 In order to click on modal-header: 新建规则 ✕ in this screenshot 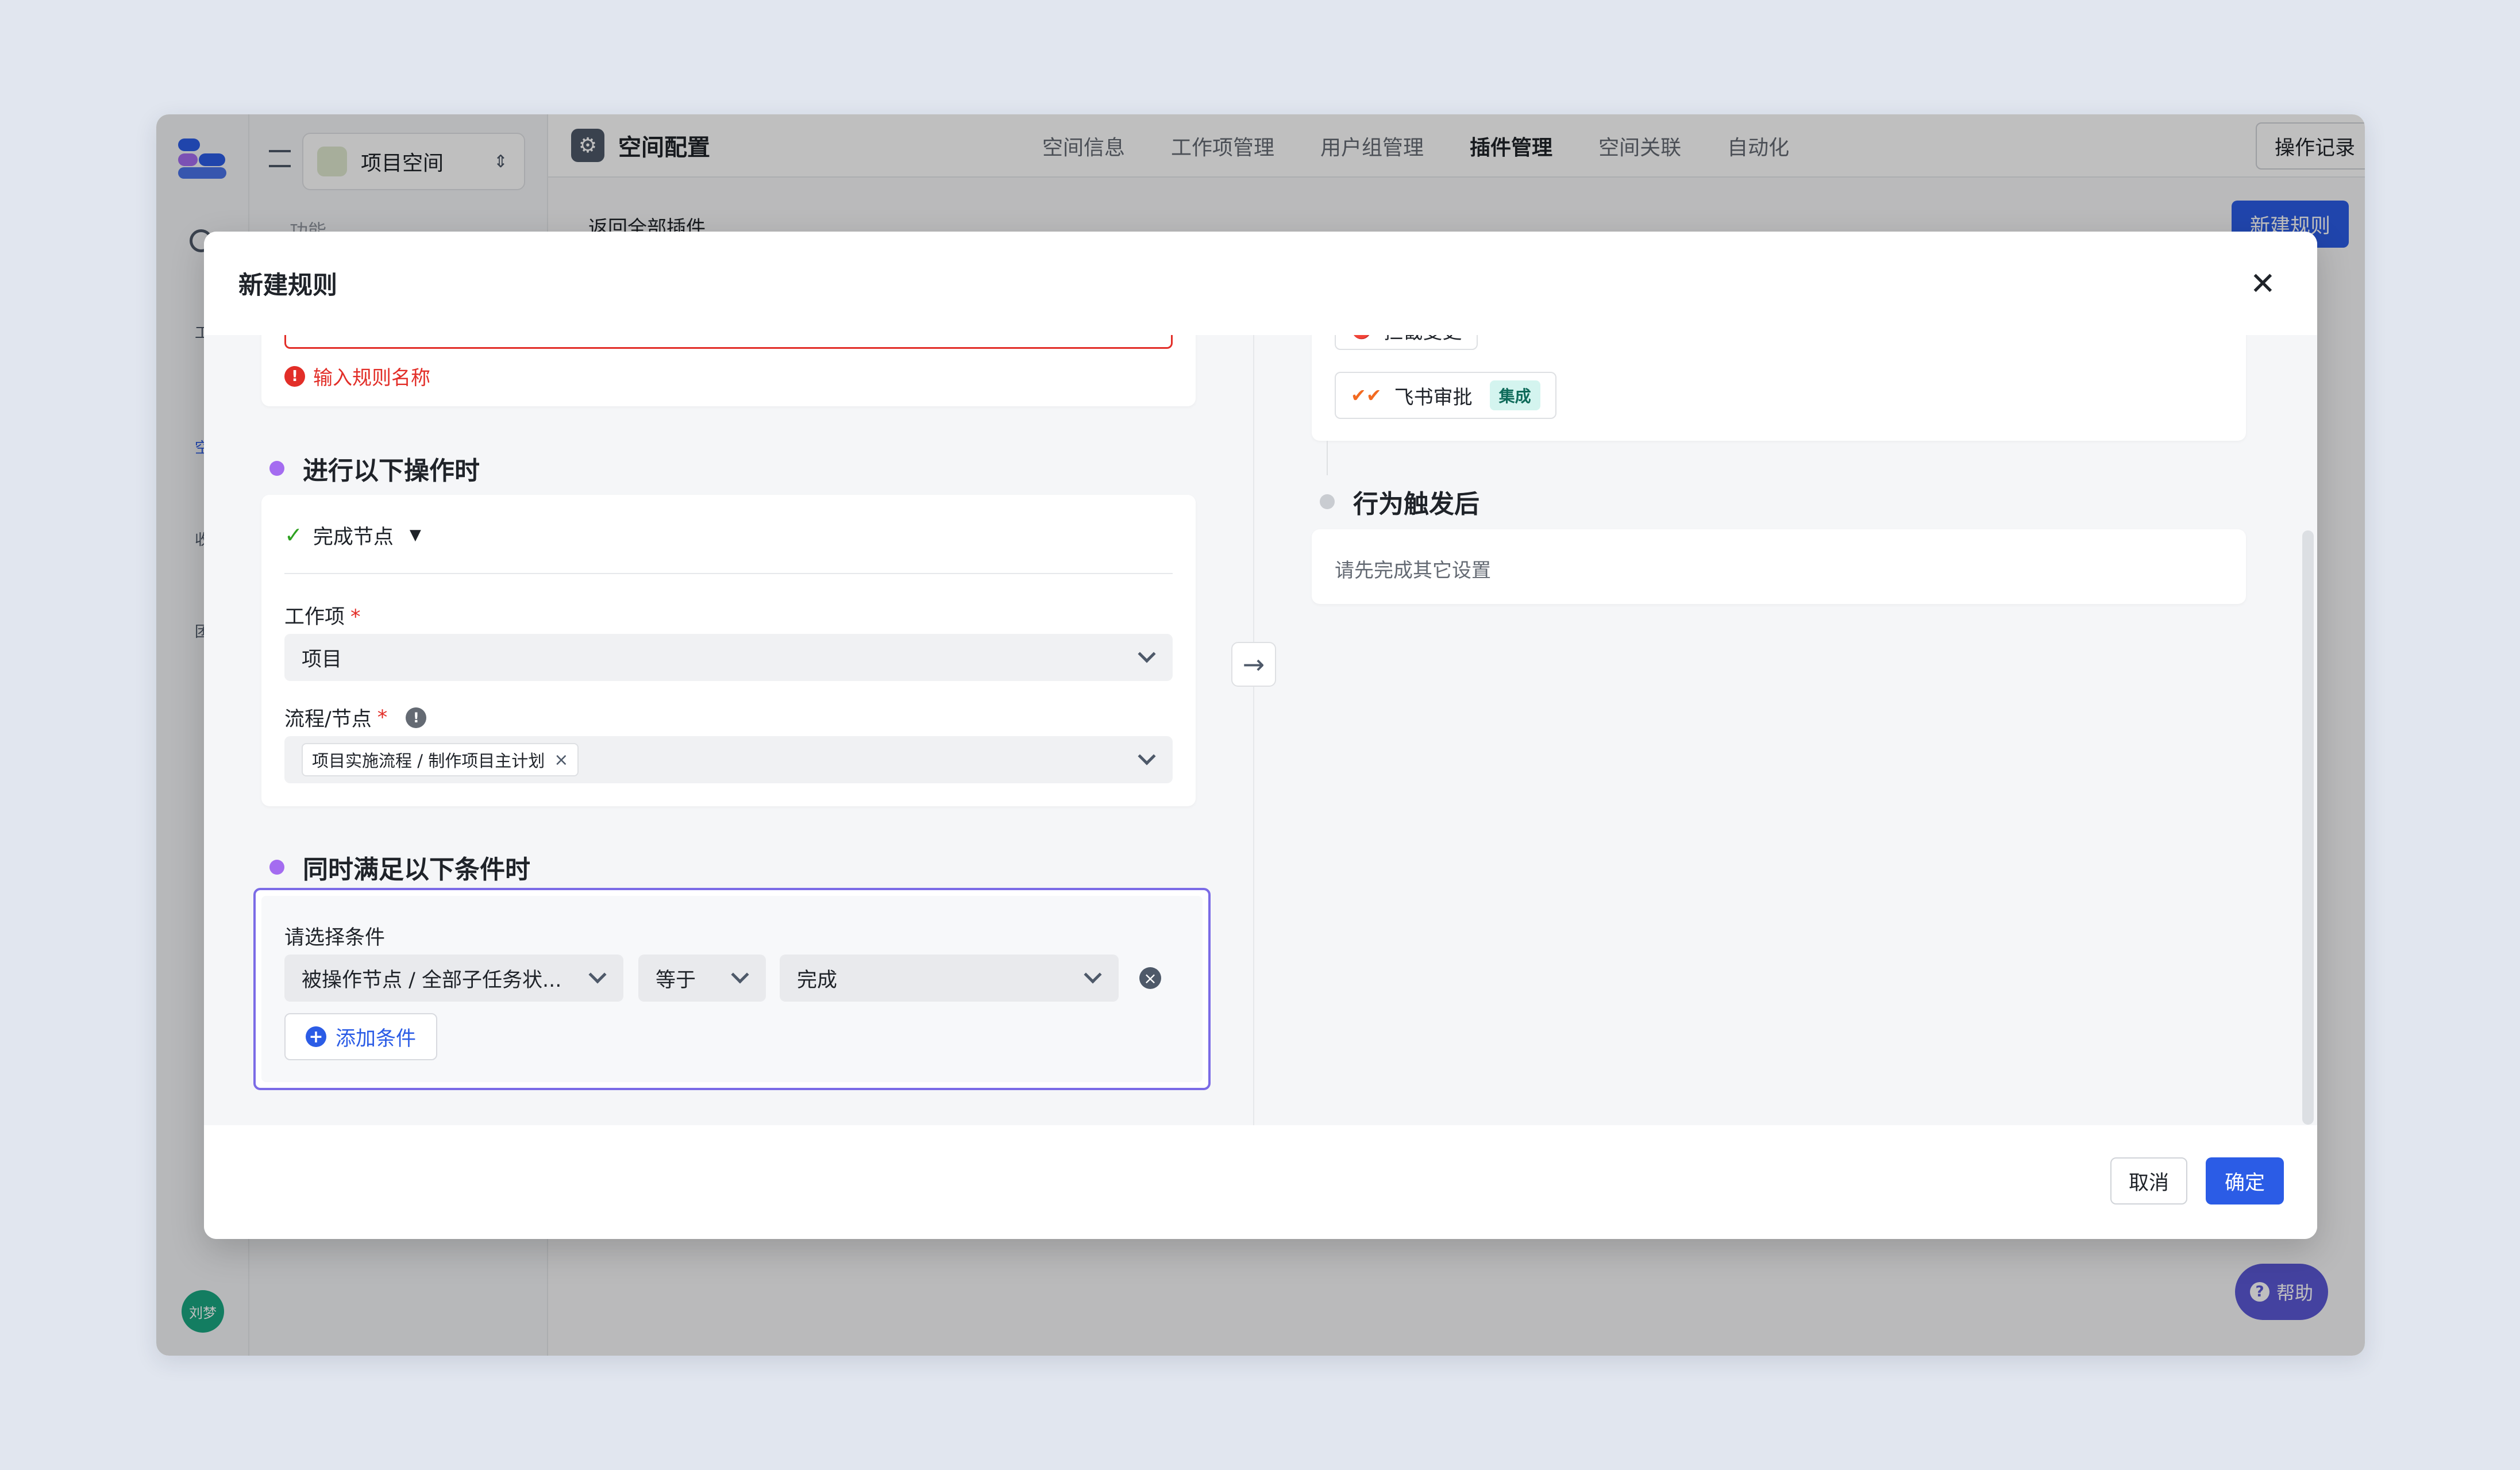, I will do `click(1261, 283)`.